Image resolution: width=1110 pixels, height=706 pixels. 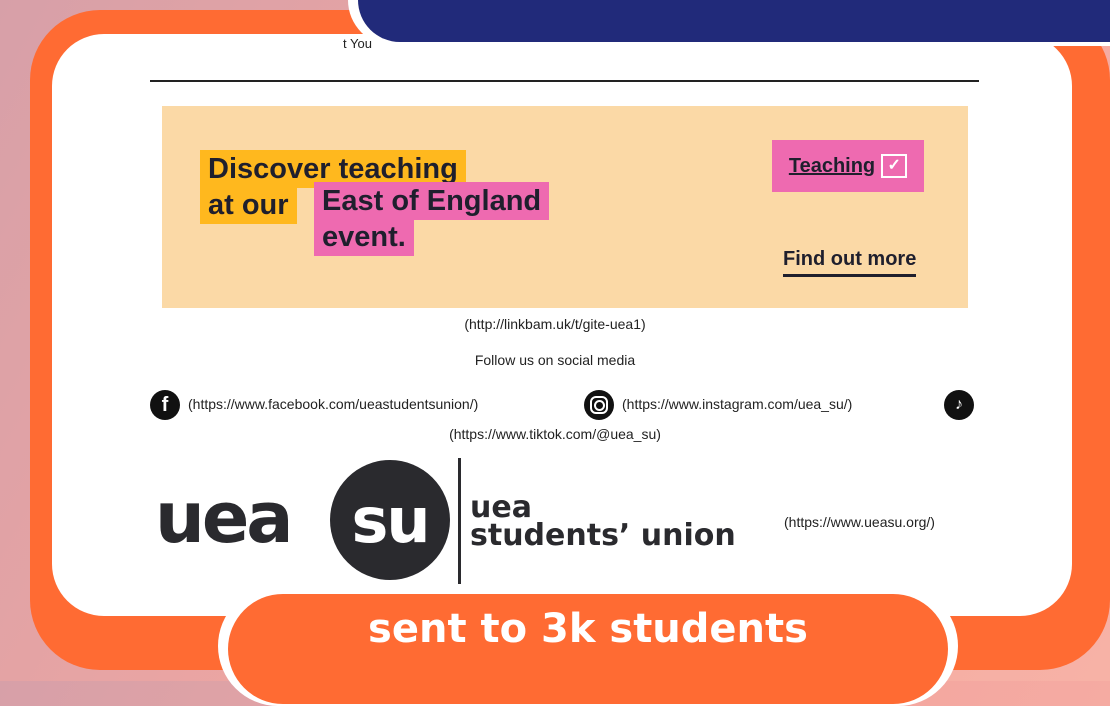 What do you see at coordinates (555, 324) in the screenshot?
I see `banner-link: (http://linkbam.uk/t/gite-uea1)` at bounding box center [555, 324].